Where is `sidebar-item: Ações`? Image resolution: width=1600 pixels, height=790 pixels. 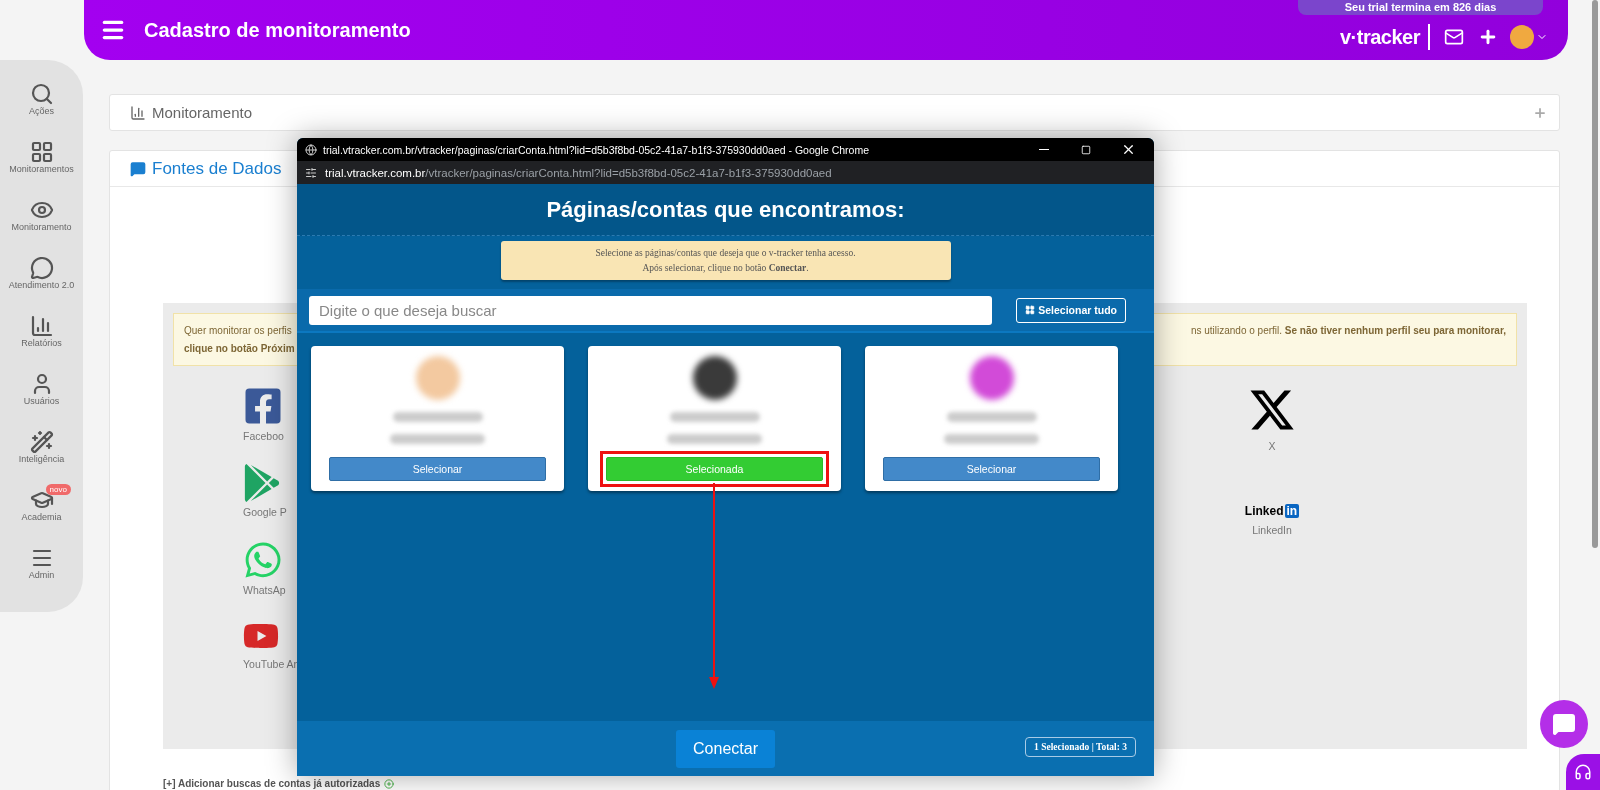
sidebar-item: Ações is located at coordinates (41, 111).